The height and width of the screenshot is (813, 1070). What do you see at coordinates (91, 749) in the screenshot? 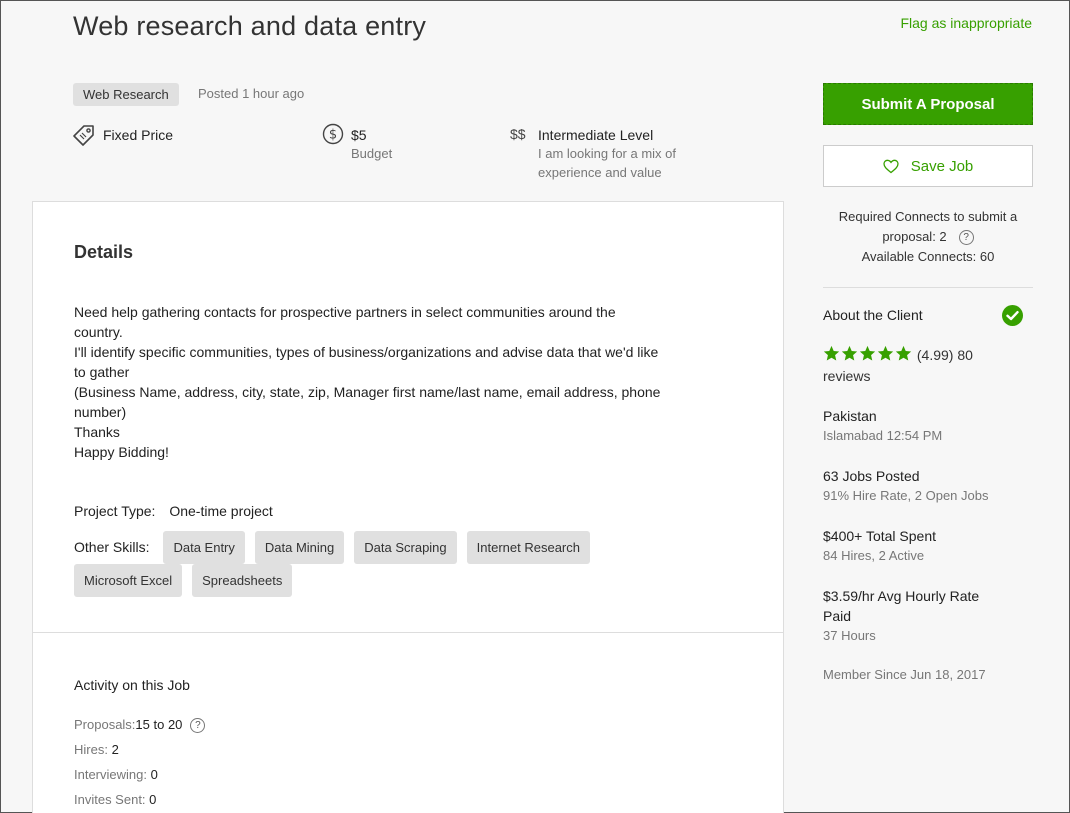
I see `hires-label: Hires:` at bounding box center [91, 749].